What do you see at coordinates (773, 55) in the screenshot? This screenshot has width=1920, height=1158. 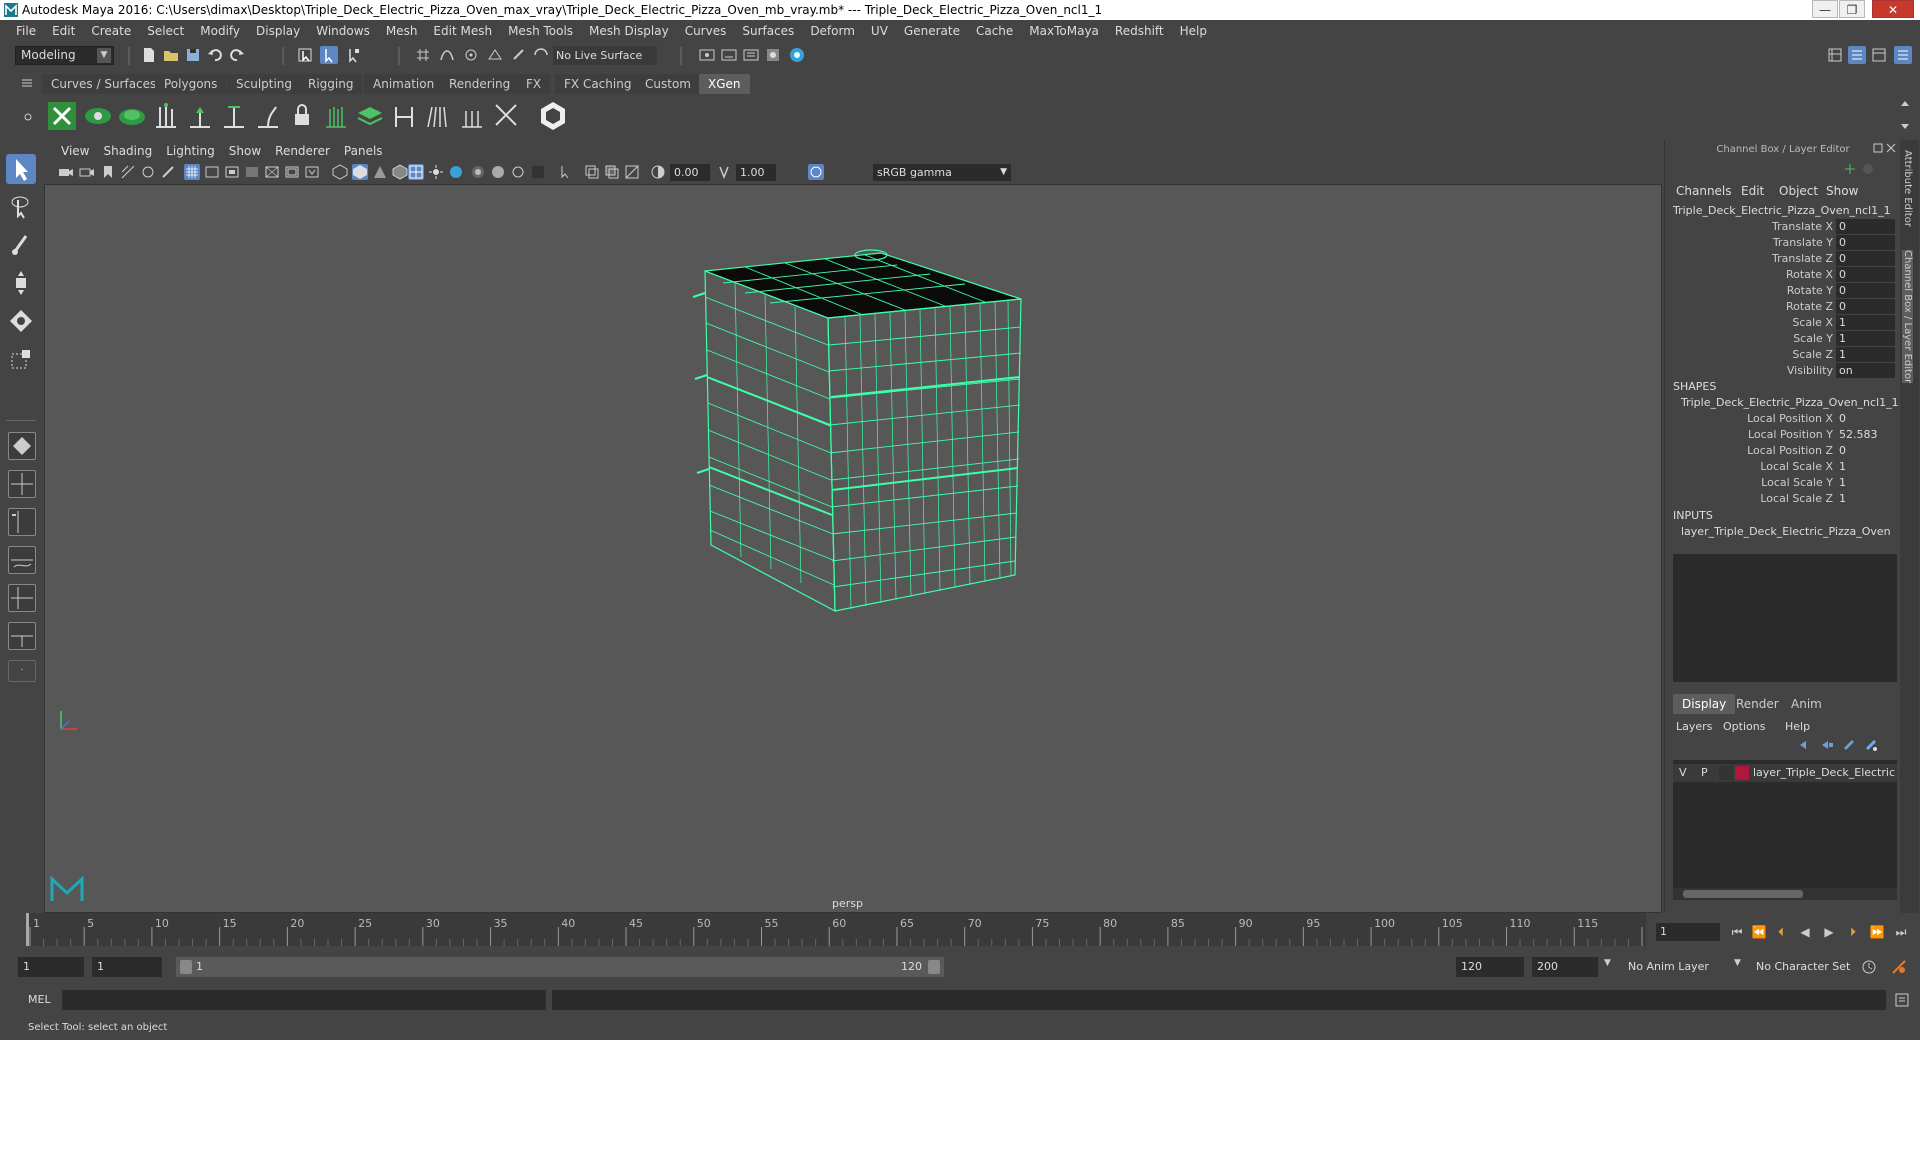 I see `hypershade-icon` at bounding box center [773, 55].